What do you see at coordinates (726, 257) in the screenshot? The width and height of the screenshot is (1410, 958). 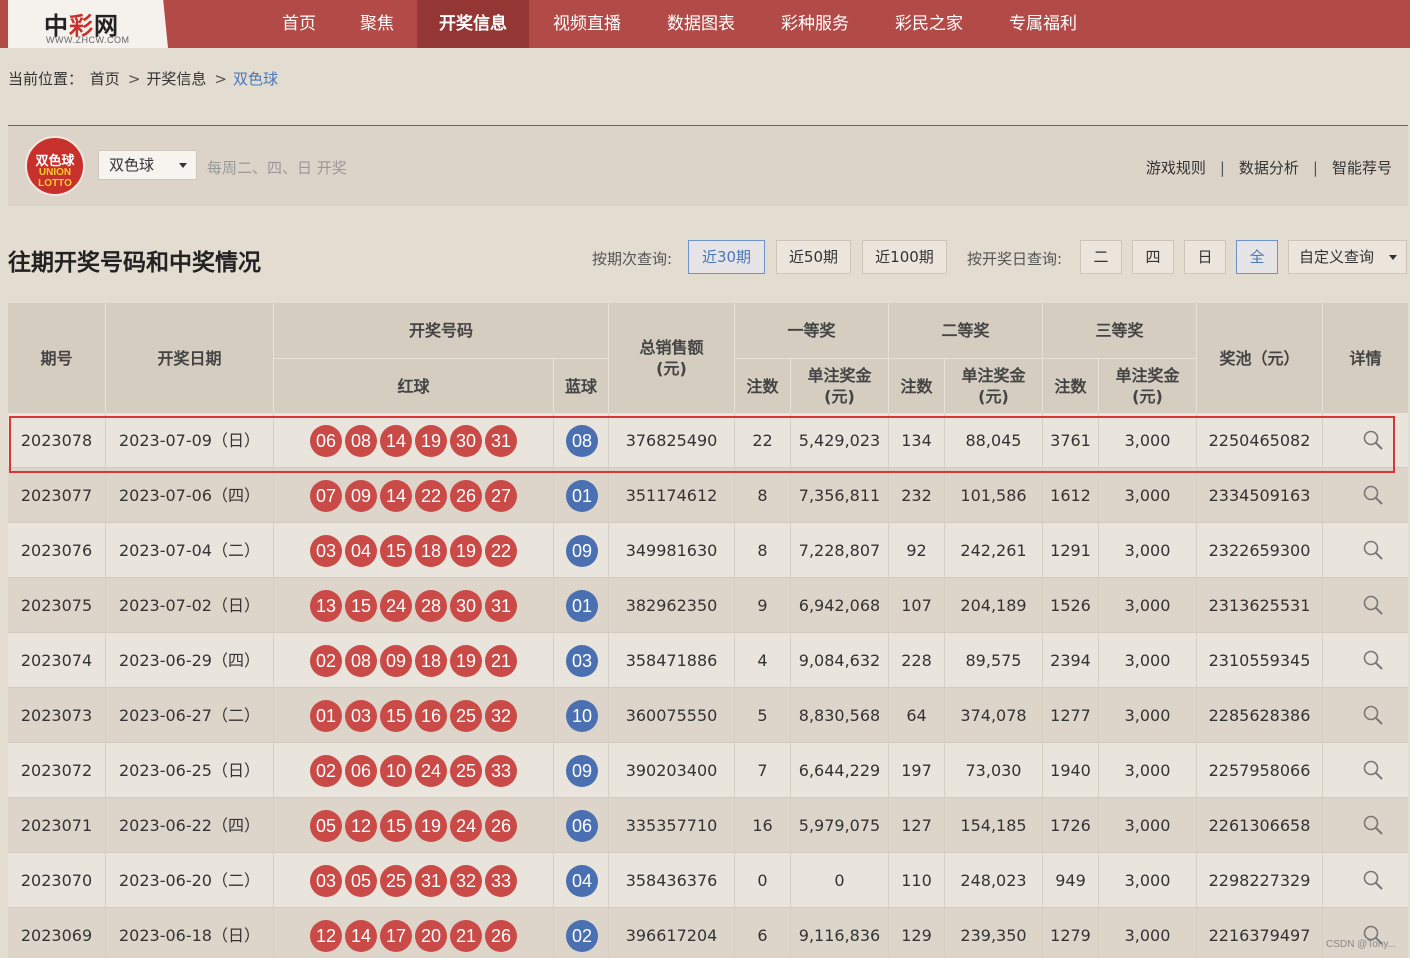 I see `period-30-button: 近30期` at bounding box center [726, 257].